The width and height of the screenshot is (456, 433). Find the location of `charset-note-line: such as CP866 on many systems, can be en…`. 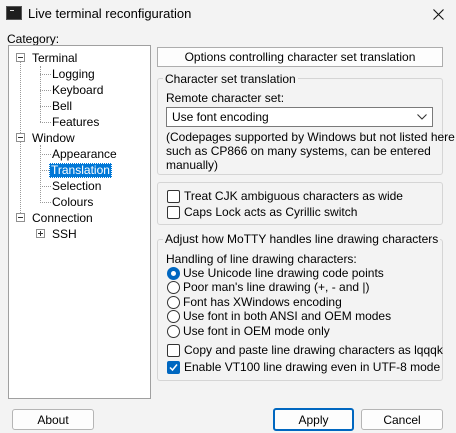

charset-note-line: such as CP866 on many systems, can be en… is located at coordinates (298, 151).